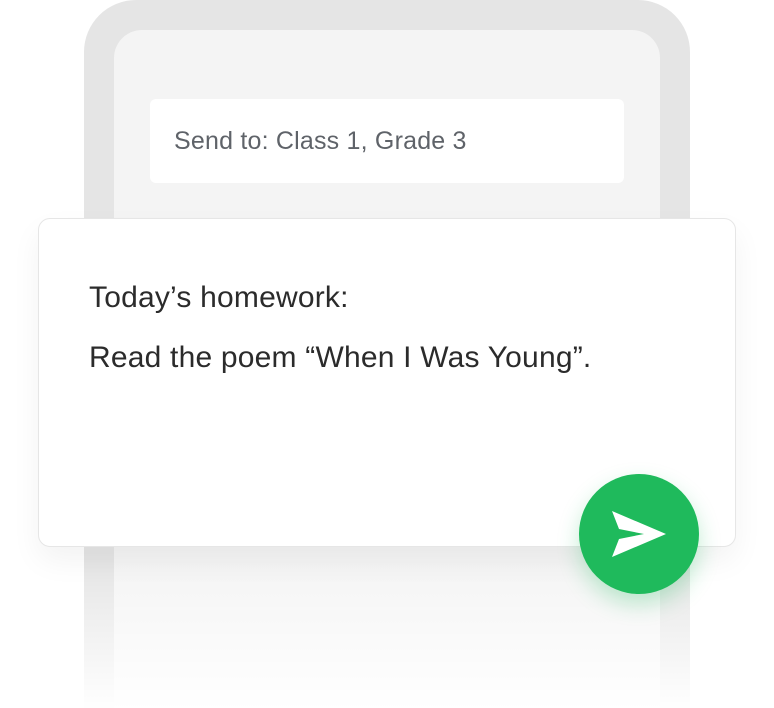 The height and width of the screenshot is (708, 774). I want to click on message-line-2: Read the poem “When I Was Young”., so click(340, 357).